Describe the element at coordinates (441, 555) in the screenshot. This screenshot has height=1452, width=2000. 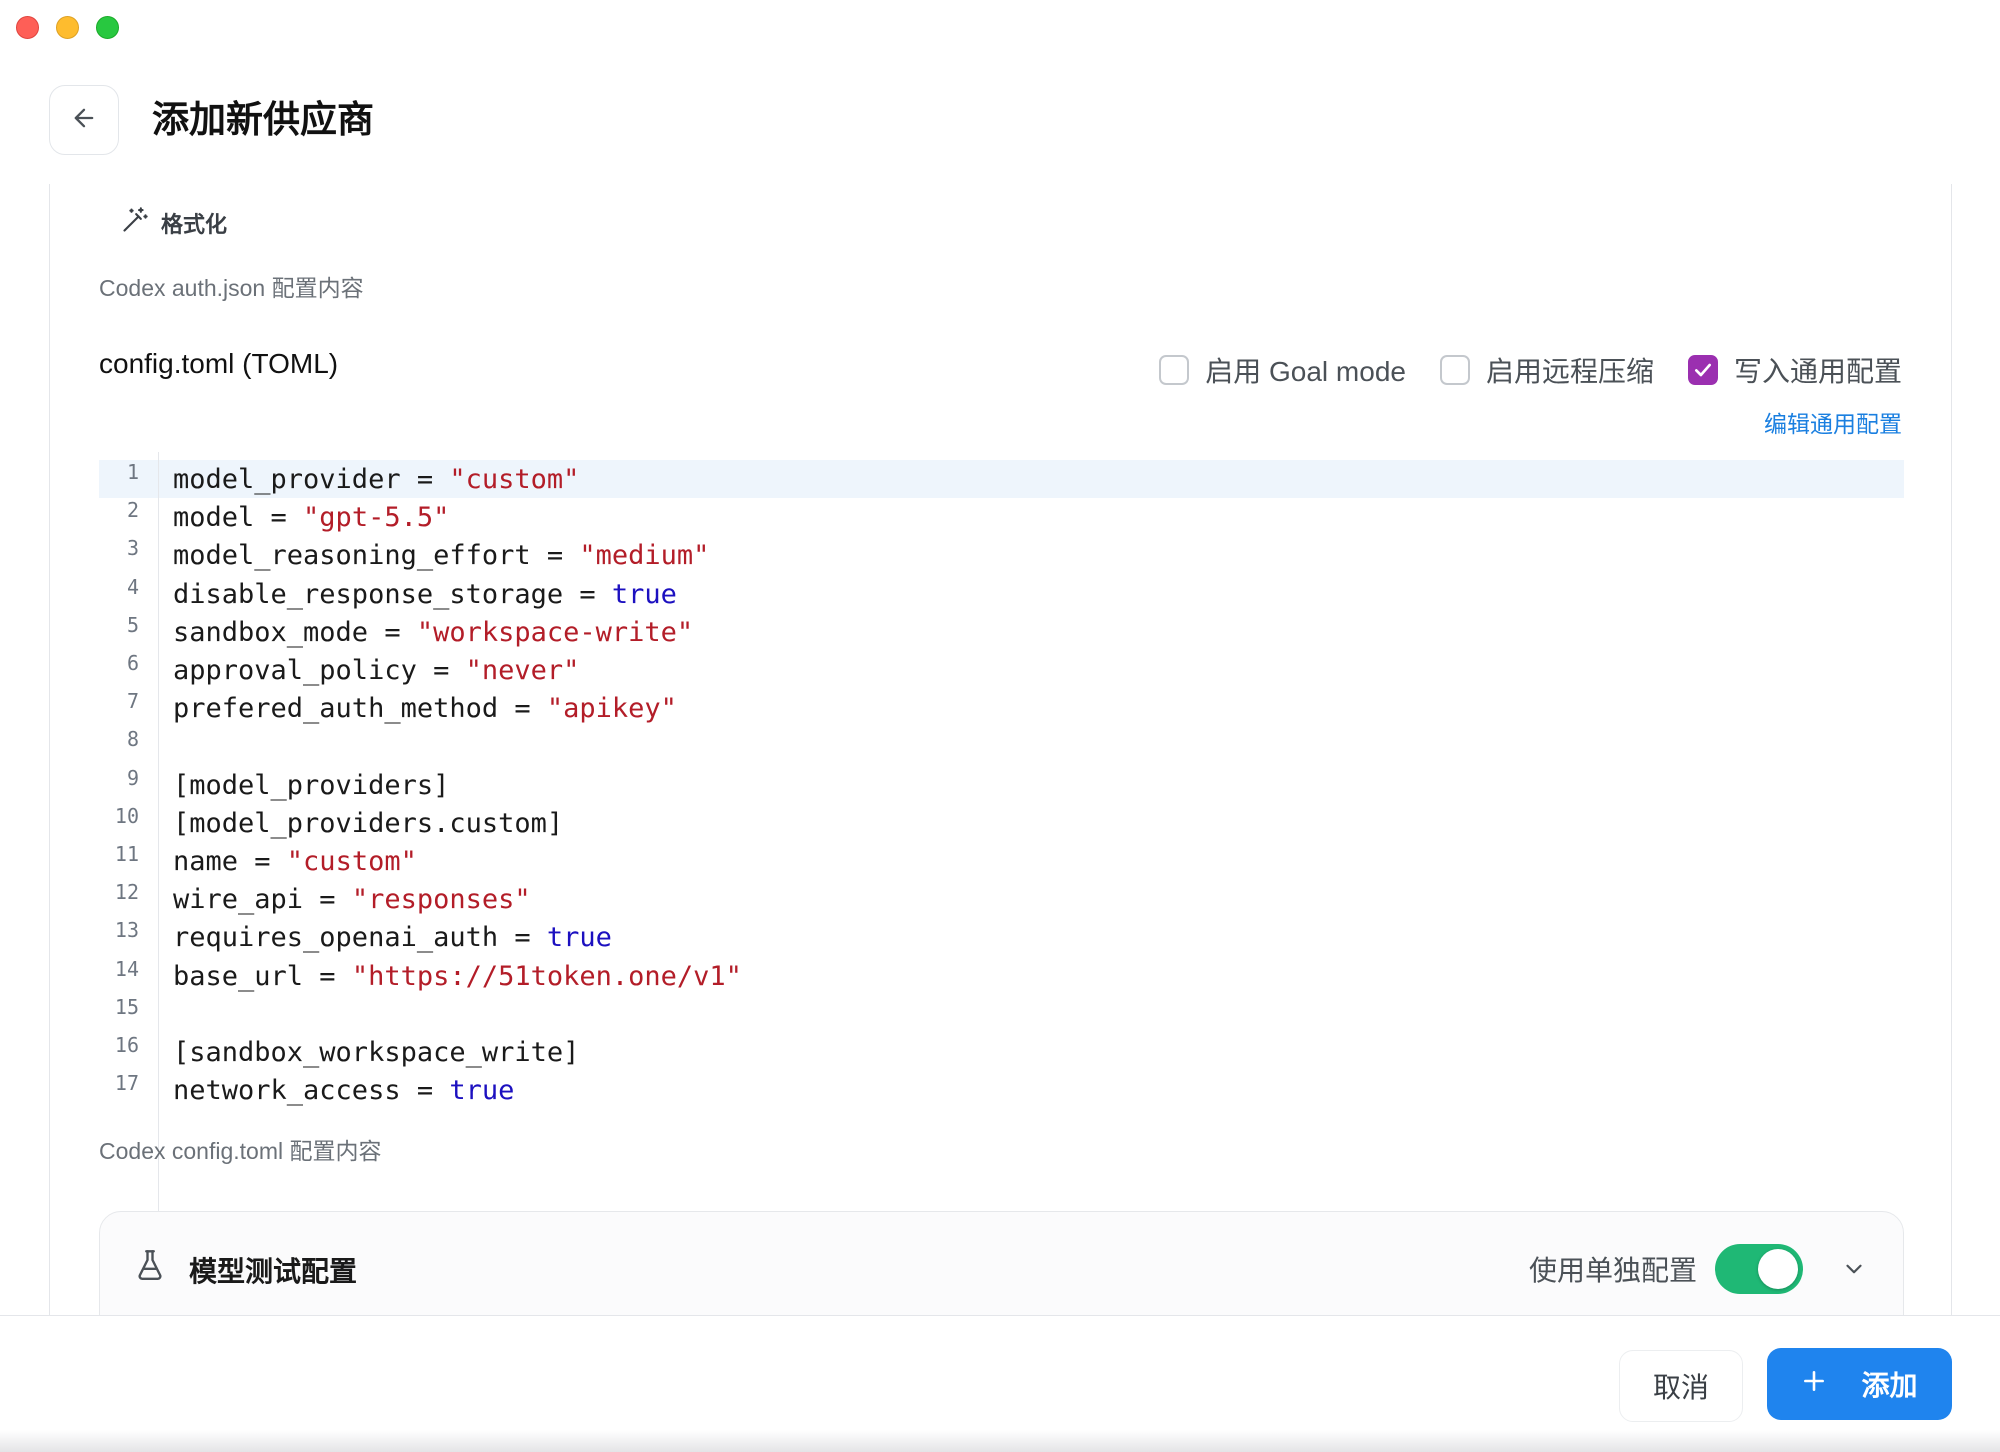
I see `code-text: model_reasoning_effort = "medium"` at that location.